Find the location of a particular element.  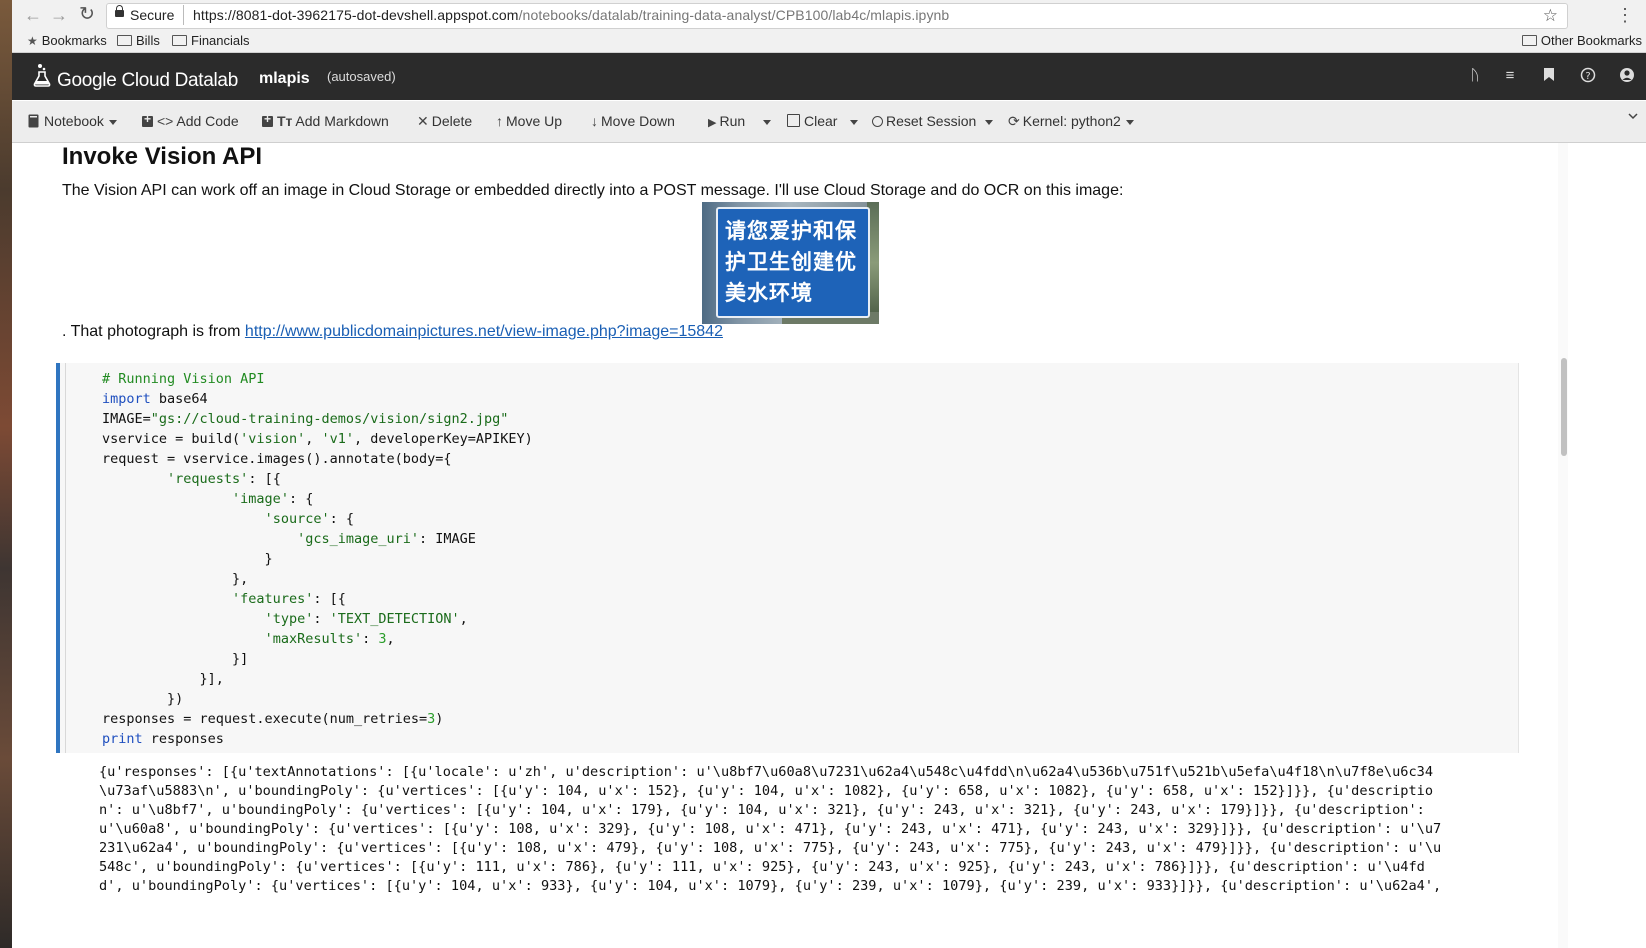

save-status: (autosaved) is located at coordinates (361, 76).